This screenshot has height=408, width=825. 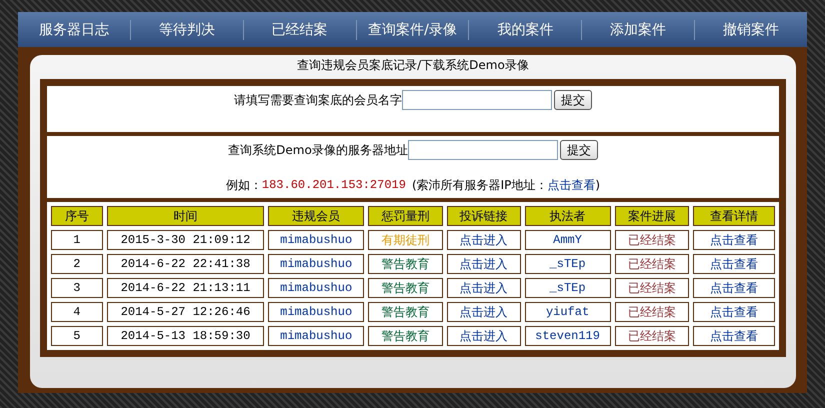 What do you see at coordinates (316, 216) in the screenshot?
I see `column-header: 违规会员` at bounding box center [316, 216].